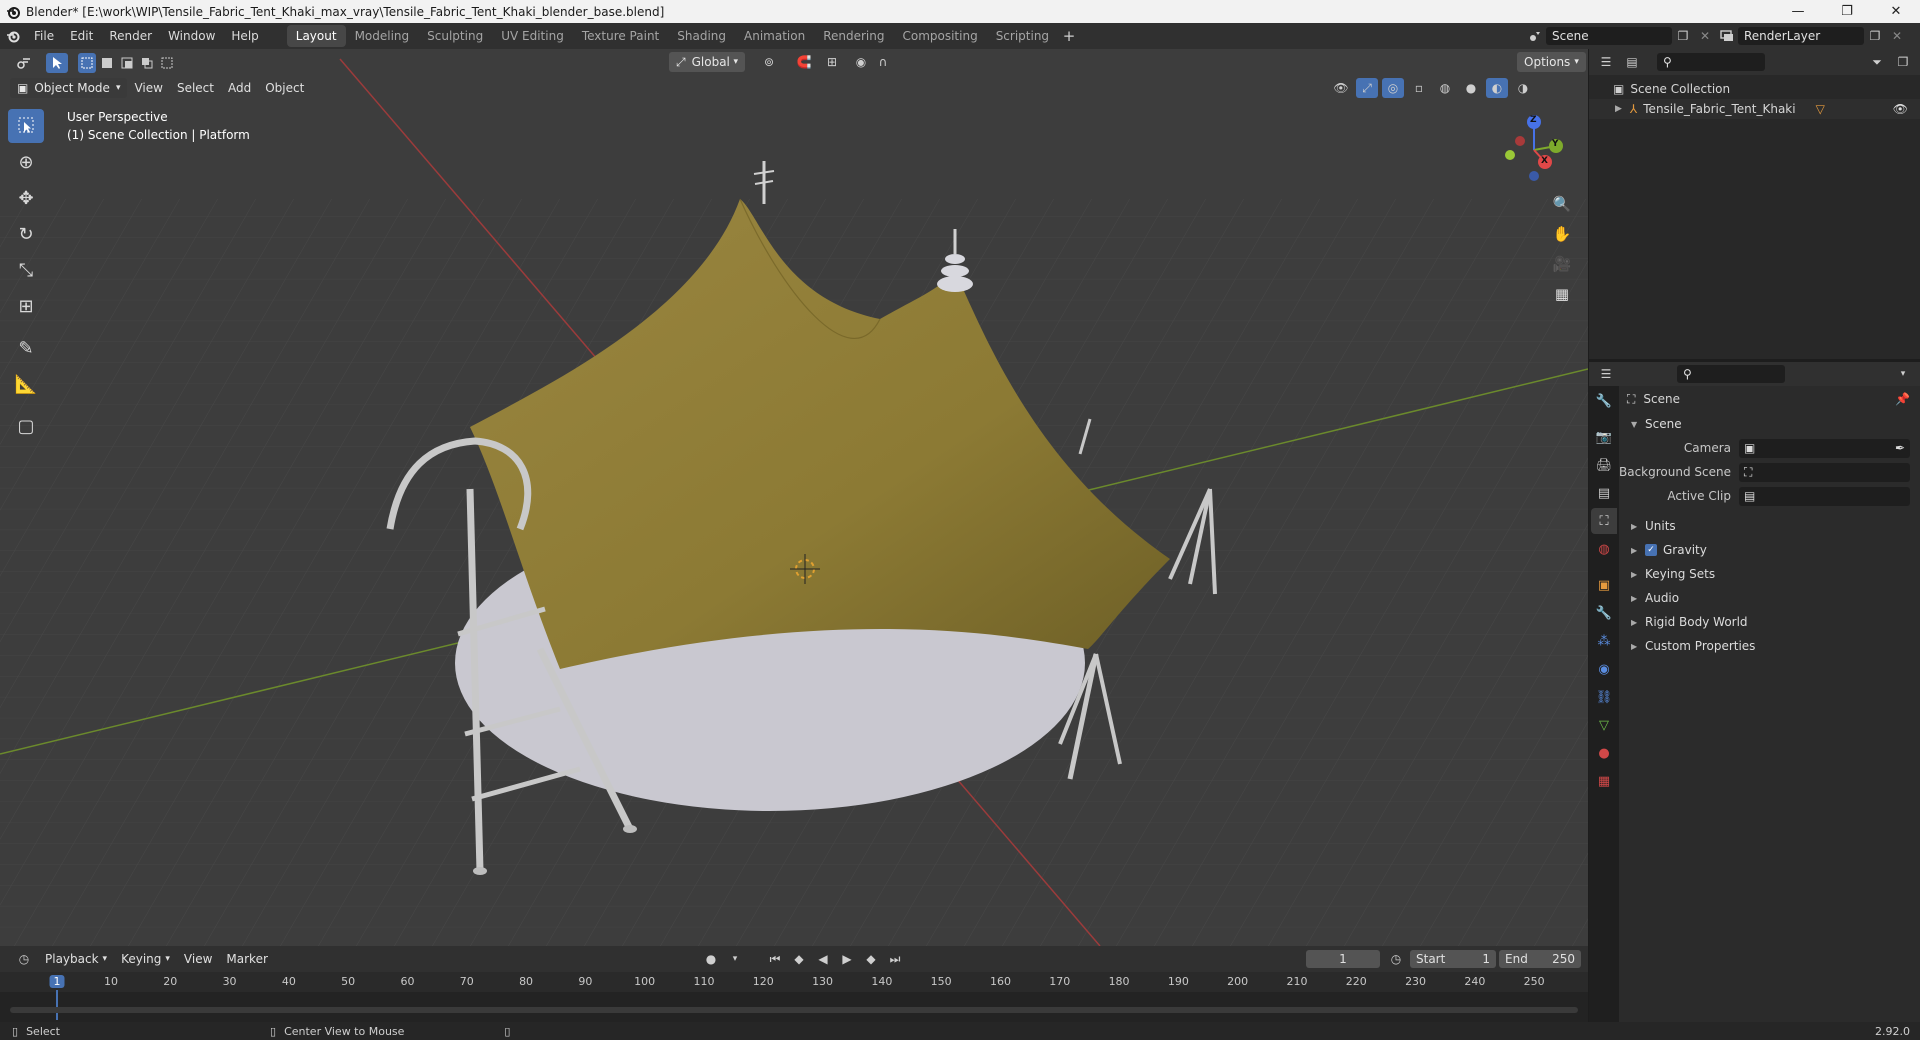  I want to click on properties-search-input: ⚲, so click(1731, 374).